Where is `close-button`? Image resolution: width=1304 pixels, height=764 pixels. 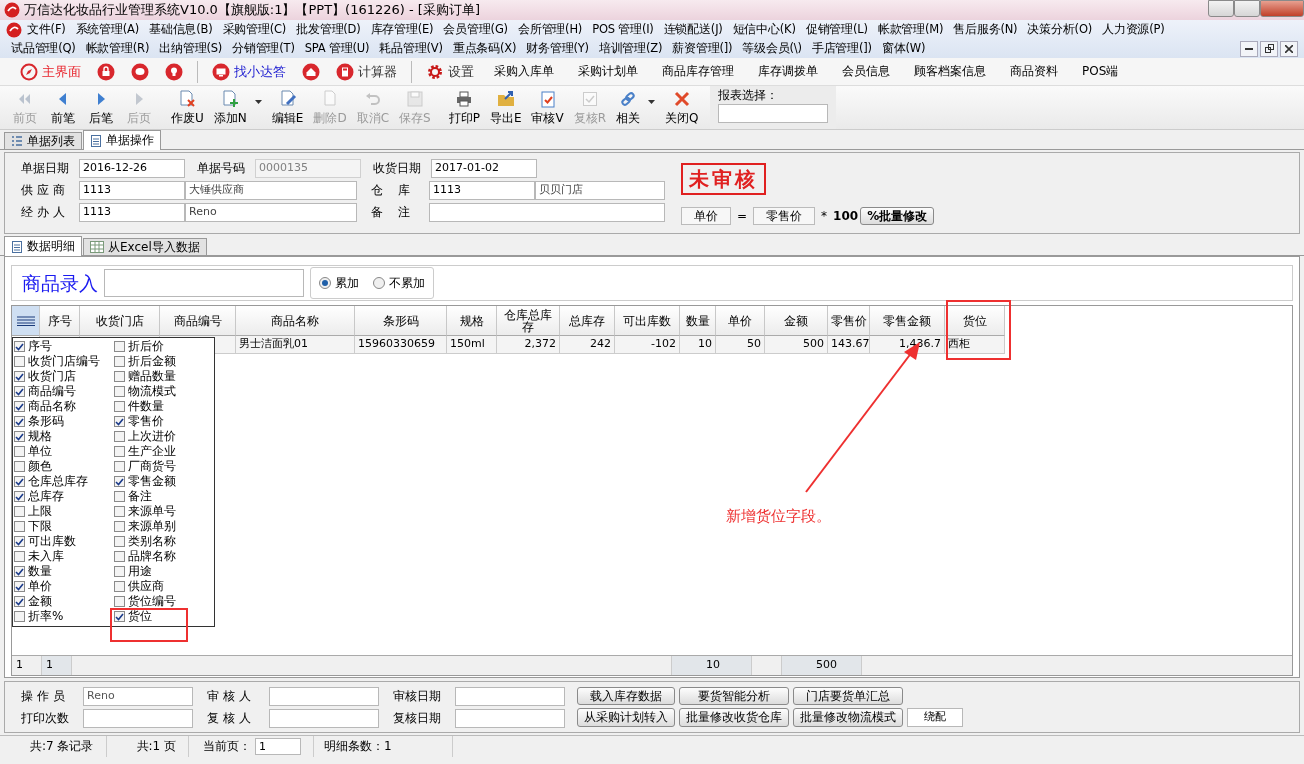 close-button is located at coordinates (1289, 48).